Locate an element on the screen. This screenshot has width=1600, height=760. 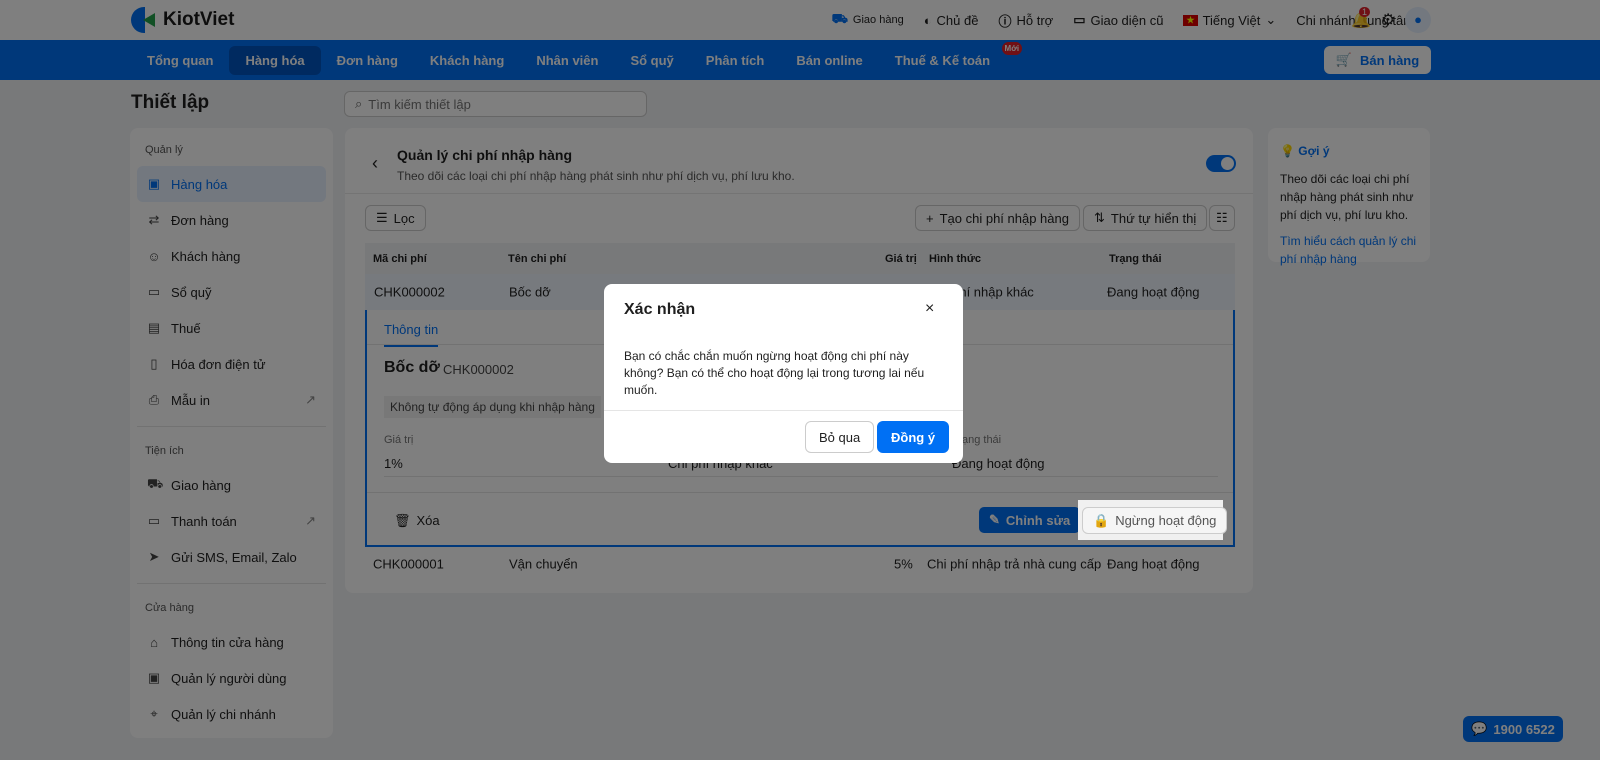
divider is located at coordinates (783, 410).